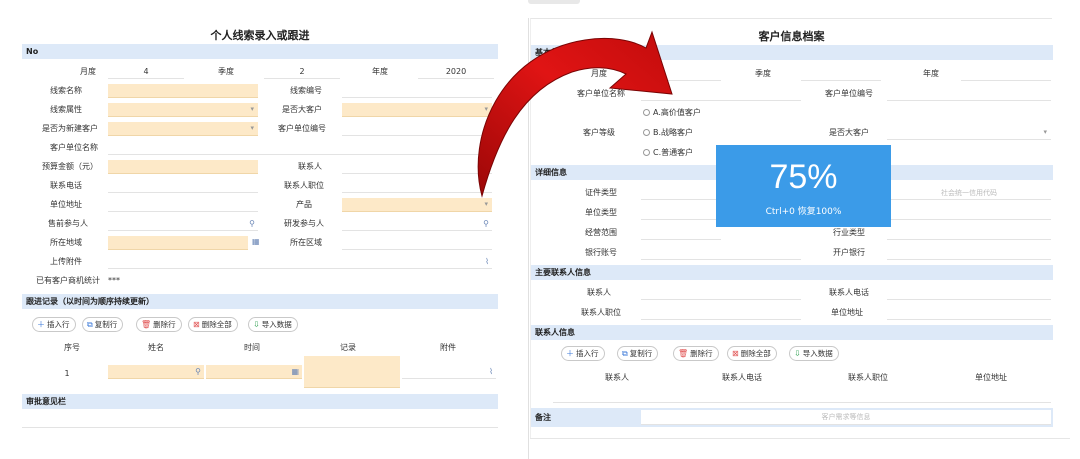 This screenshot has width=1080, height=459. What do you see at coordinates (114, 280) in the screenshot?
I see `opportunity-stats-value: ***` at bounding box center [114, 280].